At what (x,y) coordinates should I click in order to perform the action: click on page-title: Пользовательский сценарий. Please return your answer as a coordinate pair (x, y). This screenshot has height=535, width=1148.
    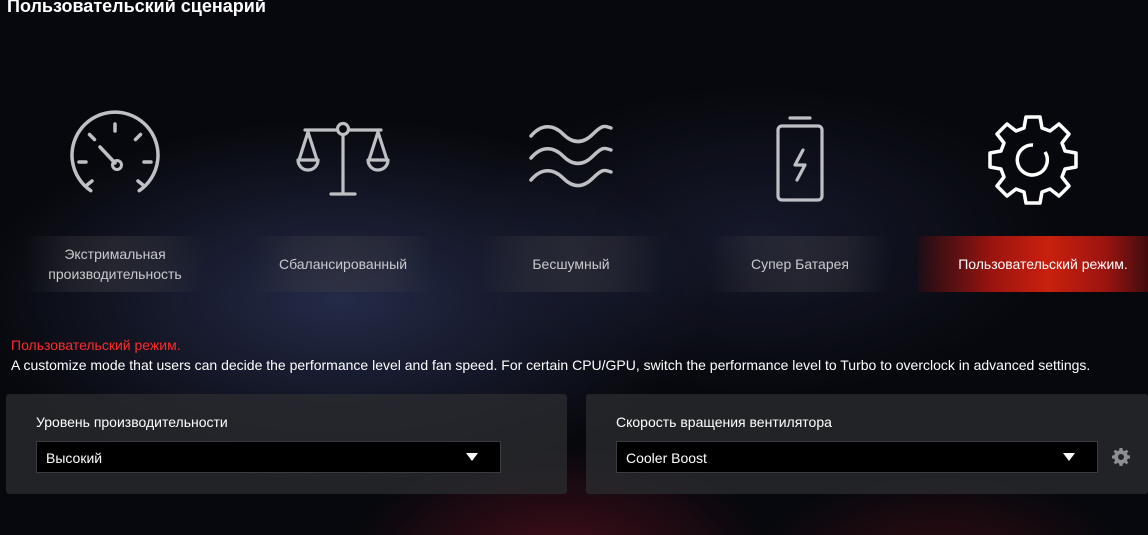
    Looking at the image, I should click on (136, 8).